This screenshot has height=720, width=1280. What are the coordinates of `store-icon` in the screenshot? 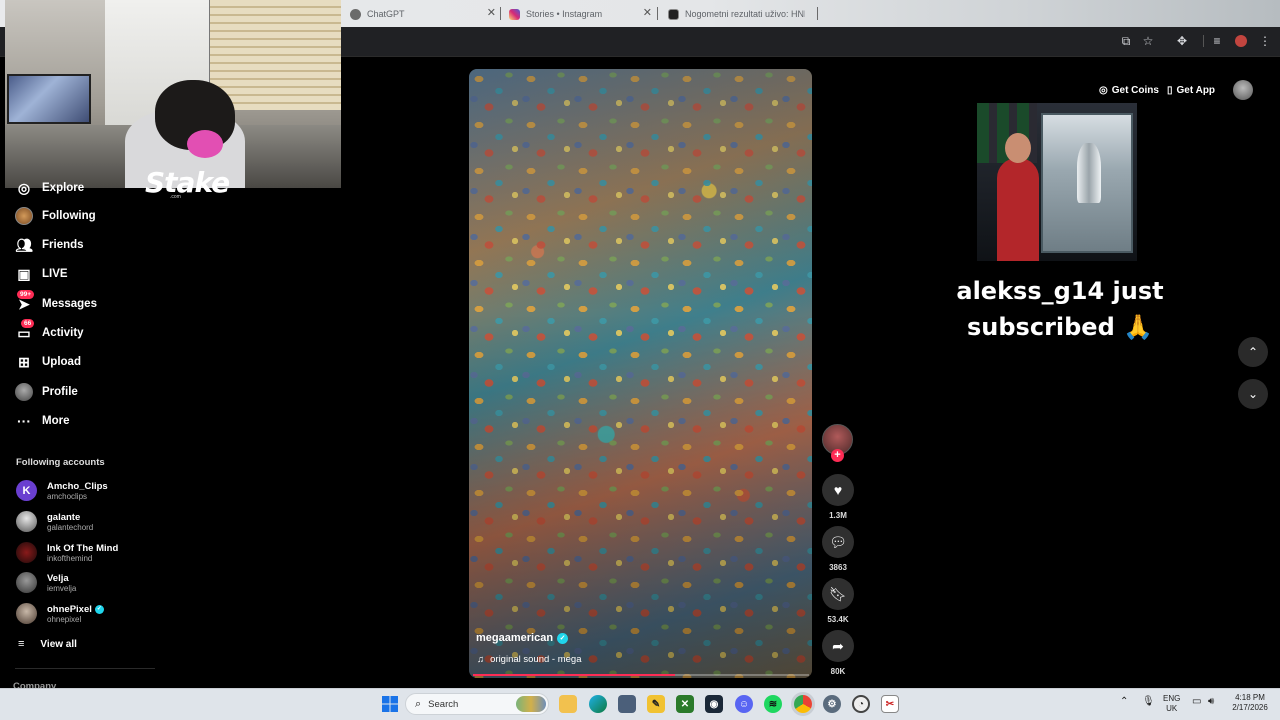 It's located at (627, 704).